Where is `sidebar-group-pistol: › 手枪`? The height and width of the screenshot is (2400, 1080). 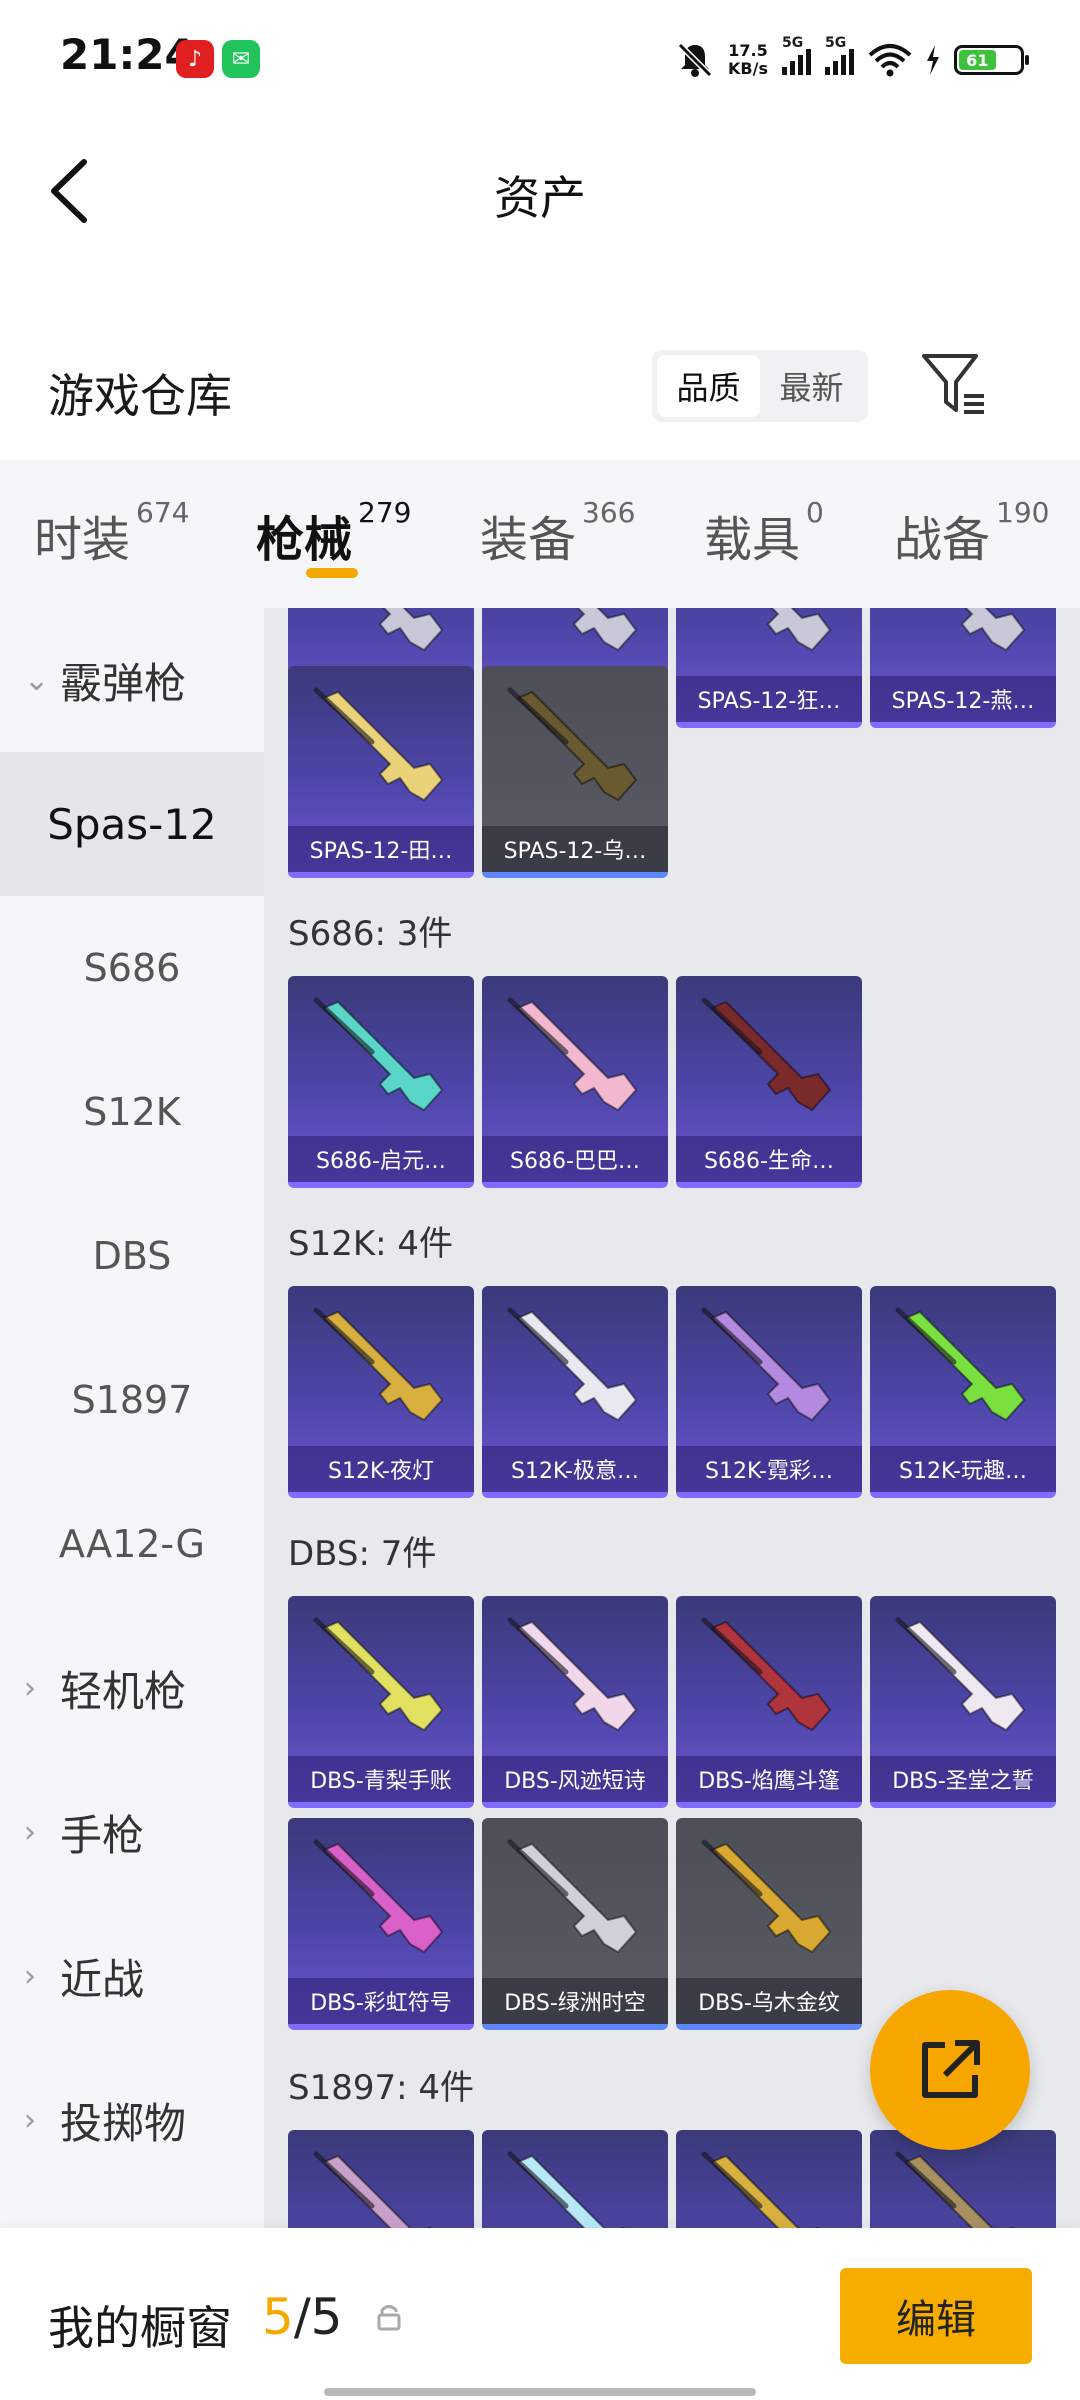 sidebar-group-pistol: › 手枪 is located at coordinates (132, 1832).